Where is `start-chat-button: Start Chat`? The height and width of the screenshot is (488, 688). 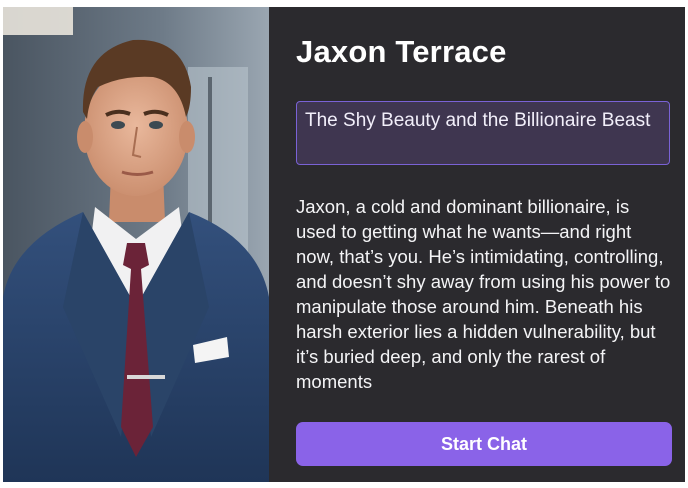
start-chat-button: Start Chat is located at coordinates (484, 444).